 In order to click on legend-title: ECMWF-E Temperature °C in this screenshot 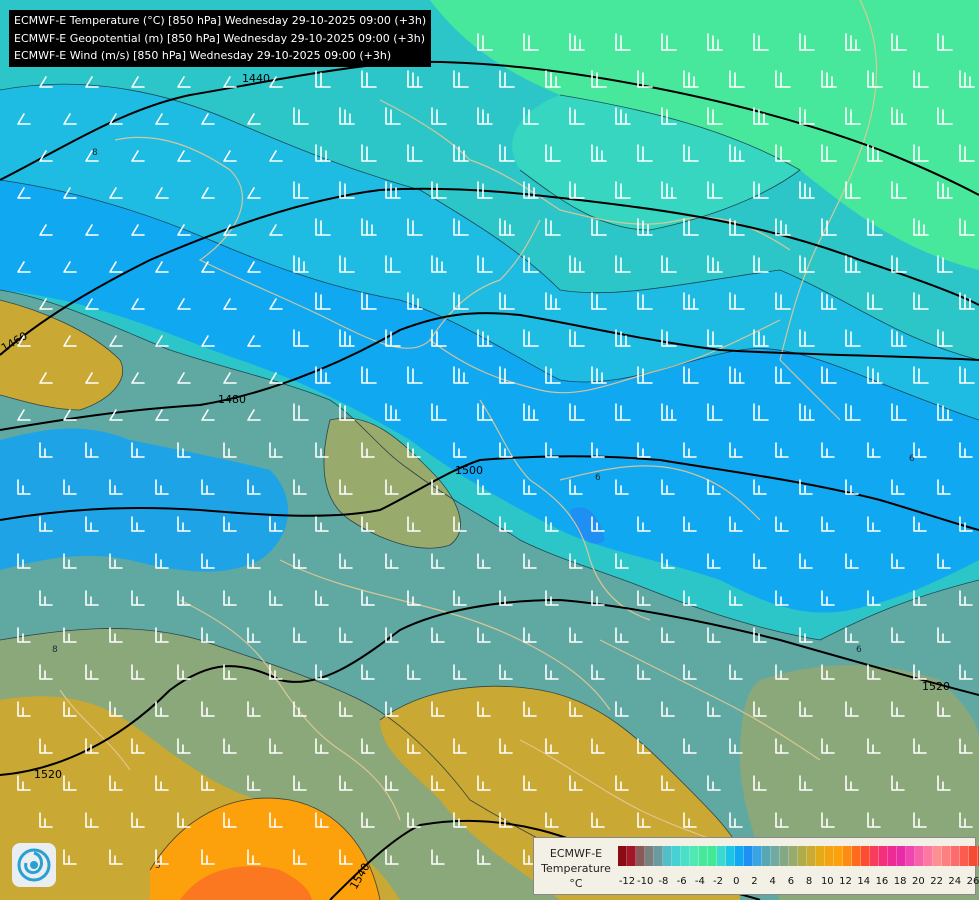, I will do `click(576, 868)`.